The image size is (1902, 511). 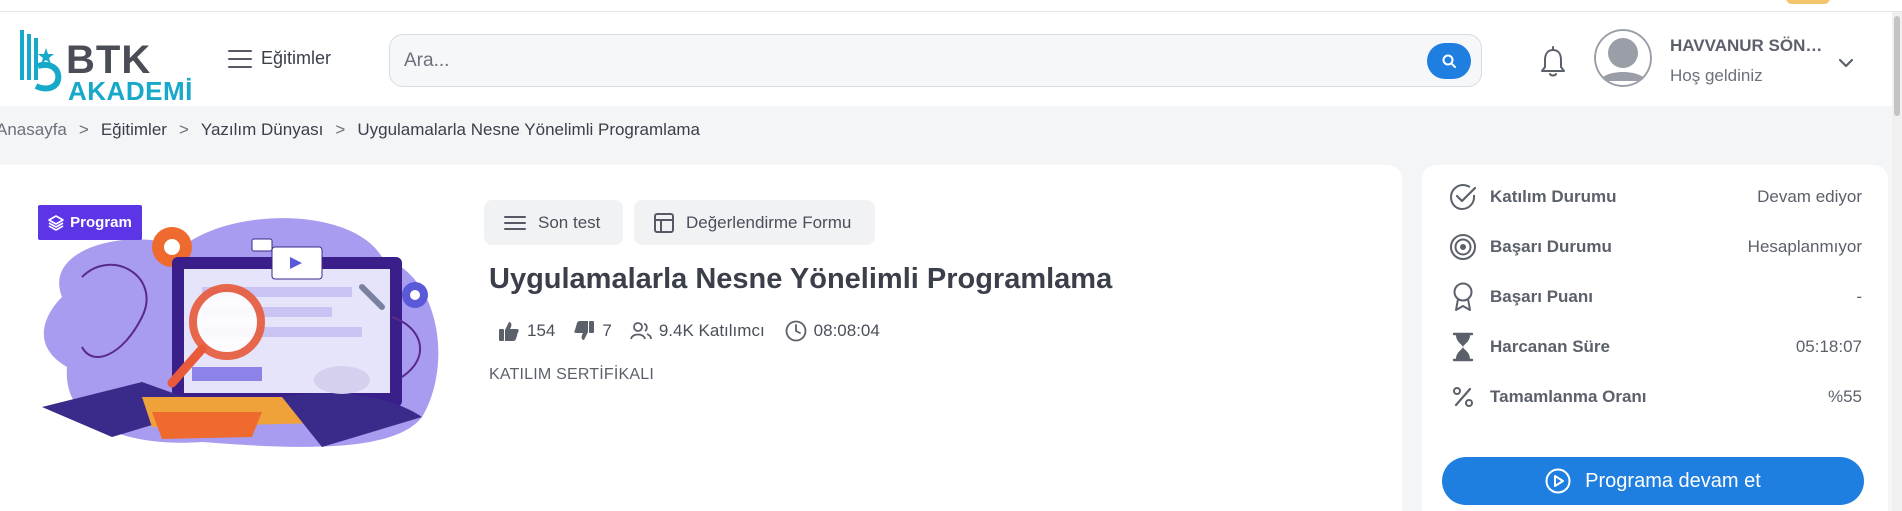 I want to click on search-bar, so click(x=935, y=60).